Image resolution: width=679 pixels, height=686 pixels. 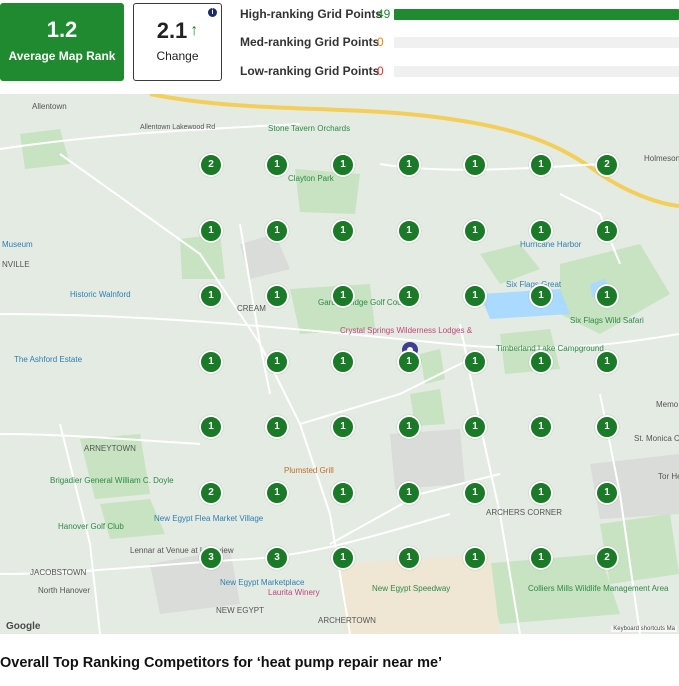 I want to click on place-label: New Egypt Marketplace, so click(x=262, y=582).